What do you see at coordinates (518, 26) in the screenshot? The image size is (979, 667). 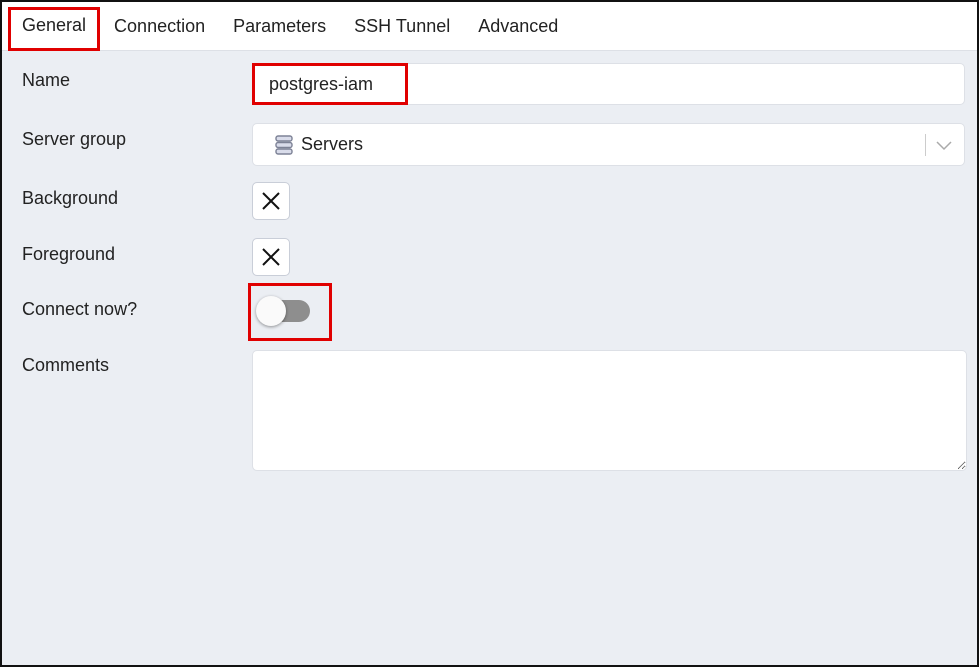 I see `tab-advanced: Advanced` at bounding box center [518, 26].